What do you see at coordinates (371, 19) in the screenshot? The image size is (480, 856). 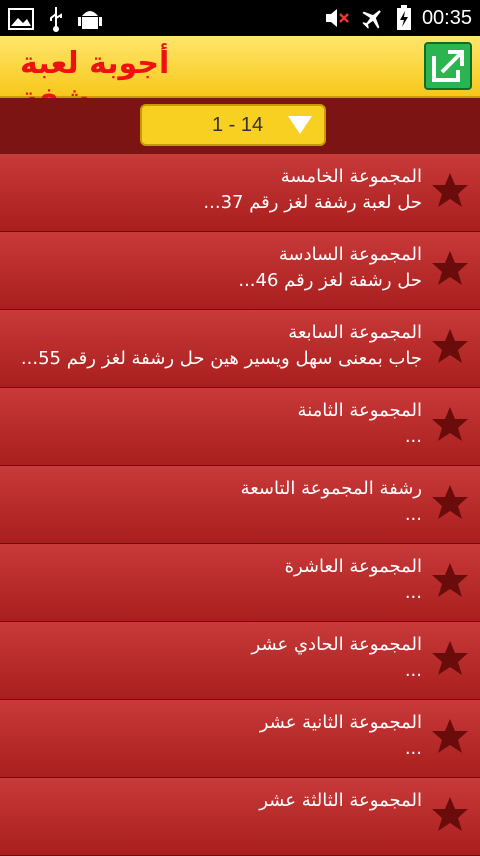 I see `airplane-icon` at bounding box center [371, 19].